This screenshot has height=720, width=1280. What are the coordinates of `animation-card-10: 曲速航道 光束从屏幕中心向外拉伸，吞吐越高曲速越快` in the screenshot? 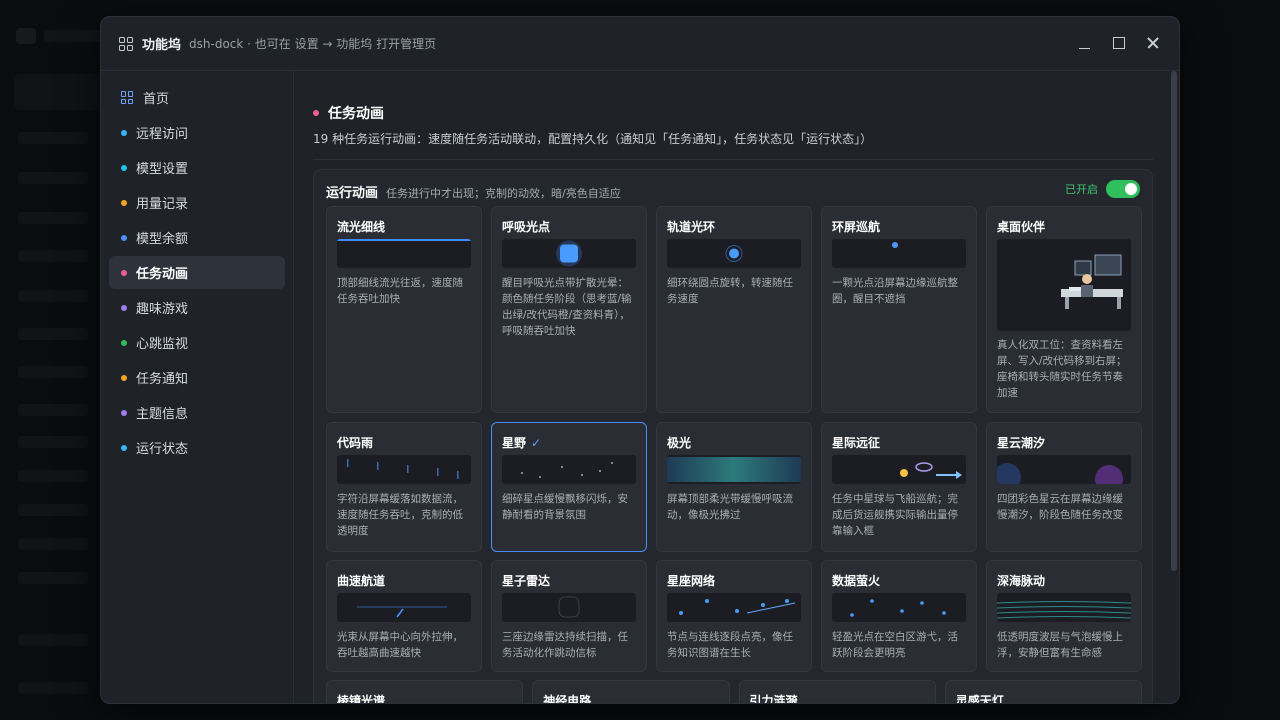 It's located at (404, 616).